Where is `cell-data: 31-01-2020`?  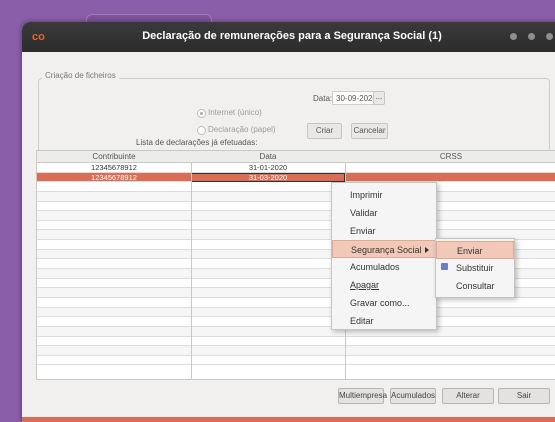 cell-data: 31-01-2020 is located at coordinates (268, 167).